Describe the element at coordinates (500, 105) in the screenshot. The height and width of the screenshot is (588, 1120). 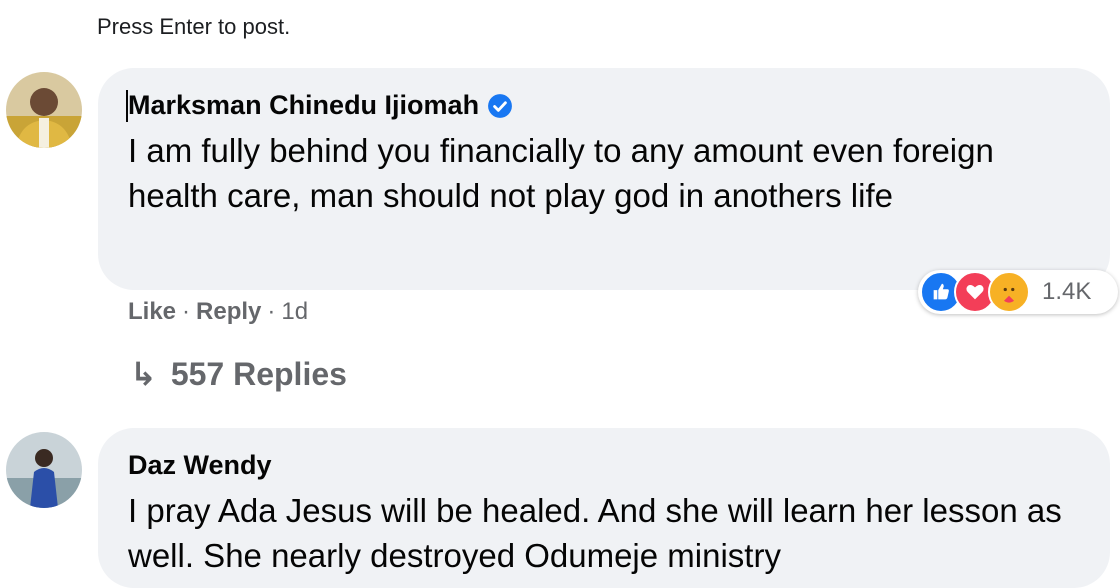
I see `verified-badge-icon` at that location.